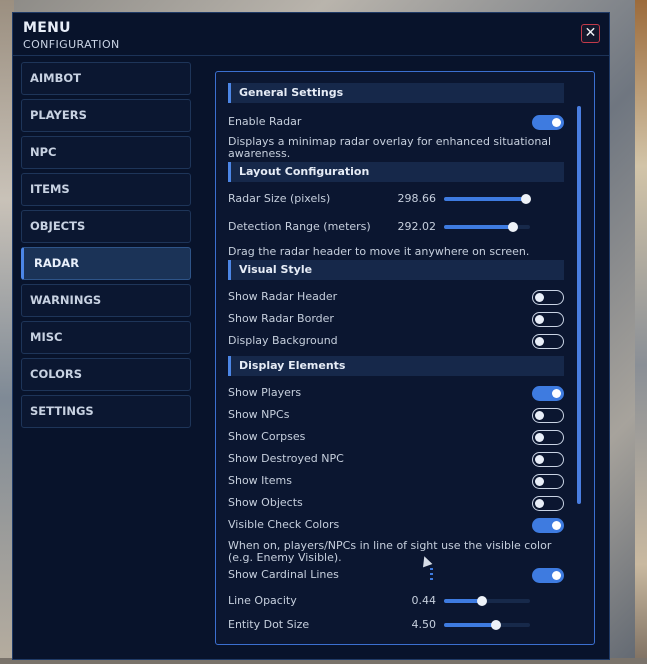 The image size is (647, 664). I want to click on radar-size-row: Radar Size (pixels) 298.66, so click(396, 198).